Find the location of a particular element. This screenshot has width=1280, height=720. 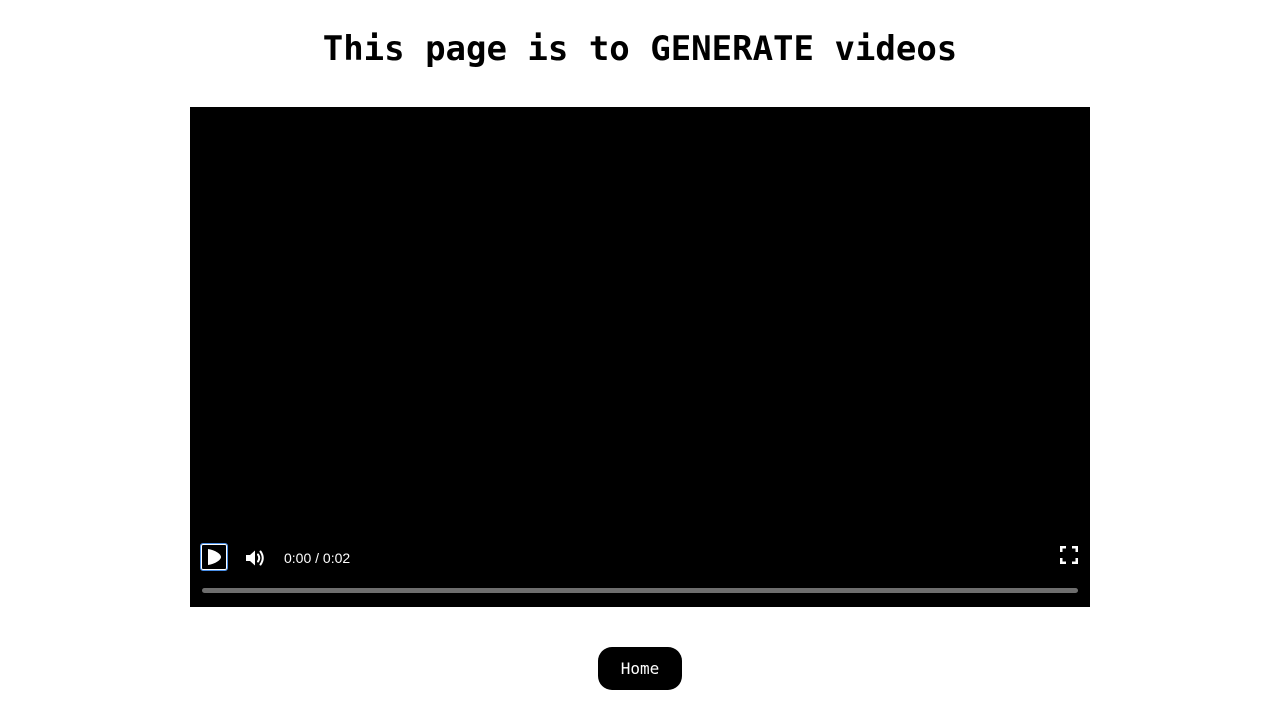

page-title: This page is to GENERATE videos is located at coordinates (640, 49).